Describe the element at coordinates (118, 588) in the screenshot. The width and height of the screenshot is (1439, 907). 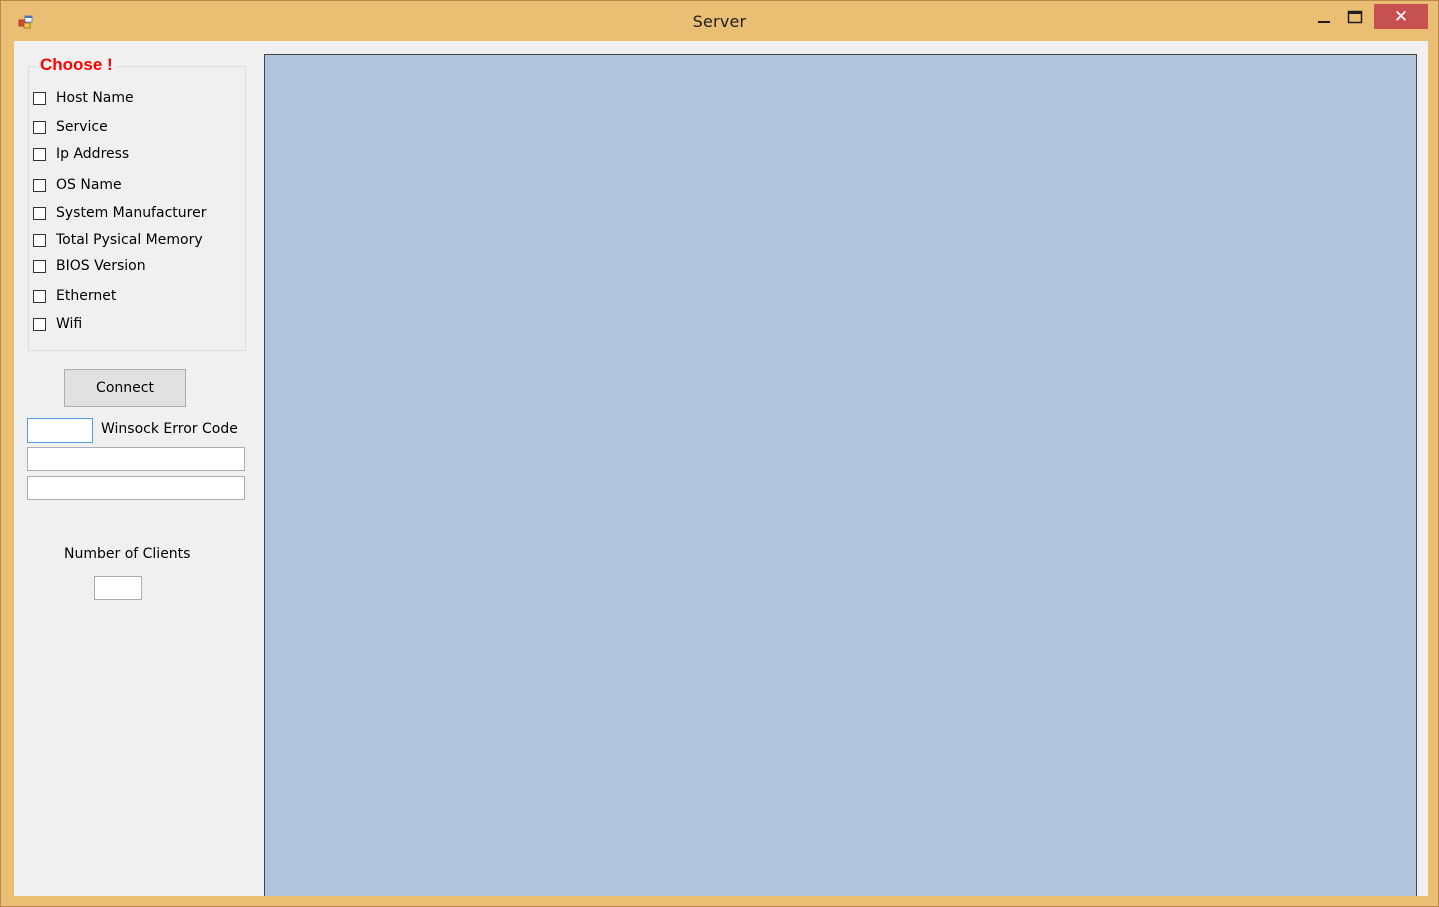
I see `number-of-clients-input` at that location.